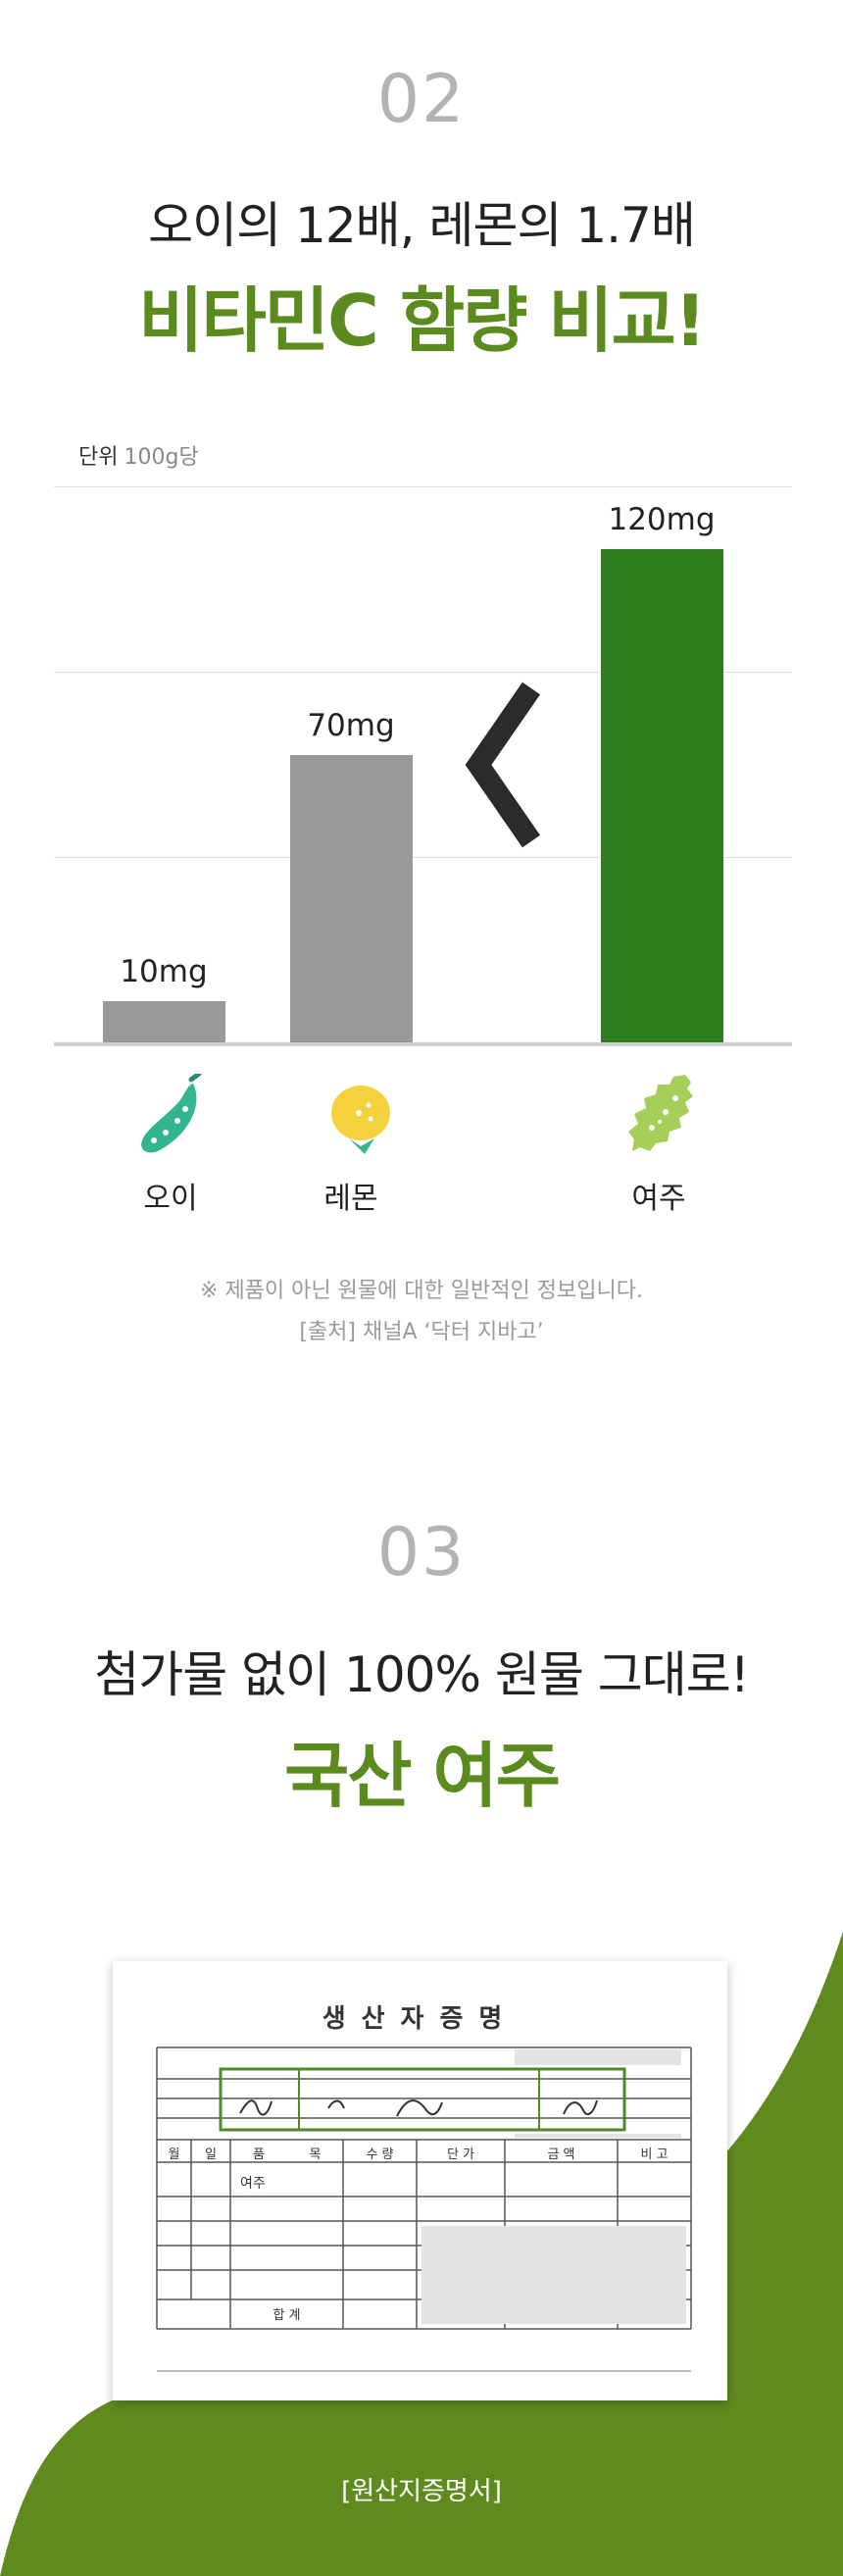  Describe the element at coordinates (422, 226) in the screenshot. I see `section2-subtitle: 오이의 12배, 레몬의 1.7배` at that location.